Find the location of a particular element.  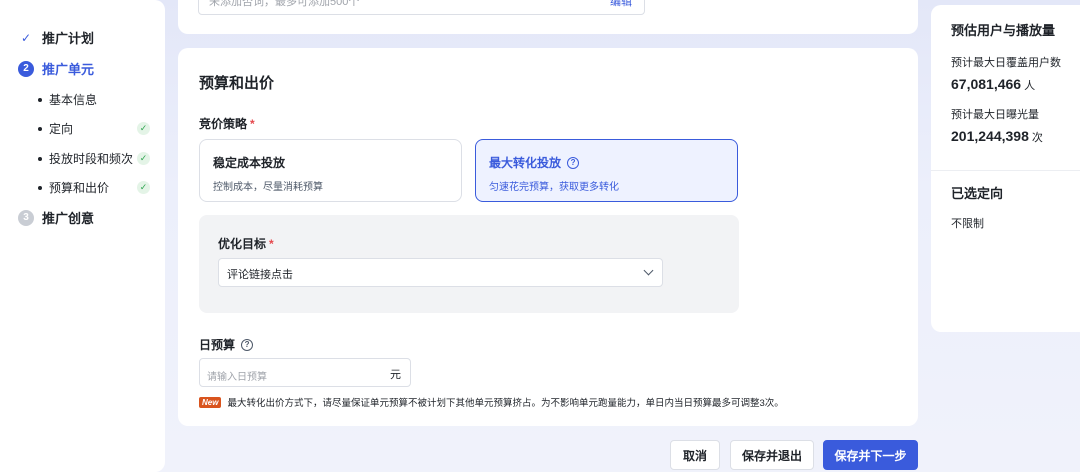

users-unit: 人 is located at coordinates (1030, 86).